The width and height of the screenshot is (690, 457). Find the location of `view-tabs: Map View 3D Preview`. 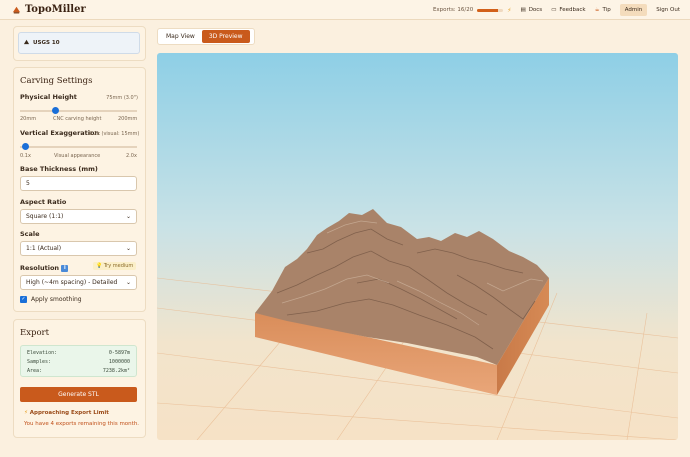

view-tabs: Map View 3D Preview is located at coordinates (206, 36).